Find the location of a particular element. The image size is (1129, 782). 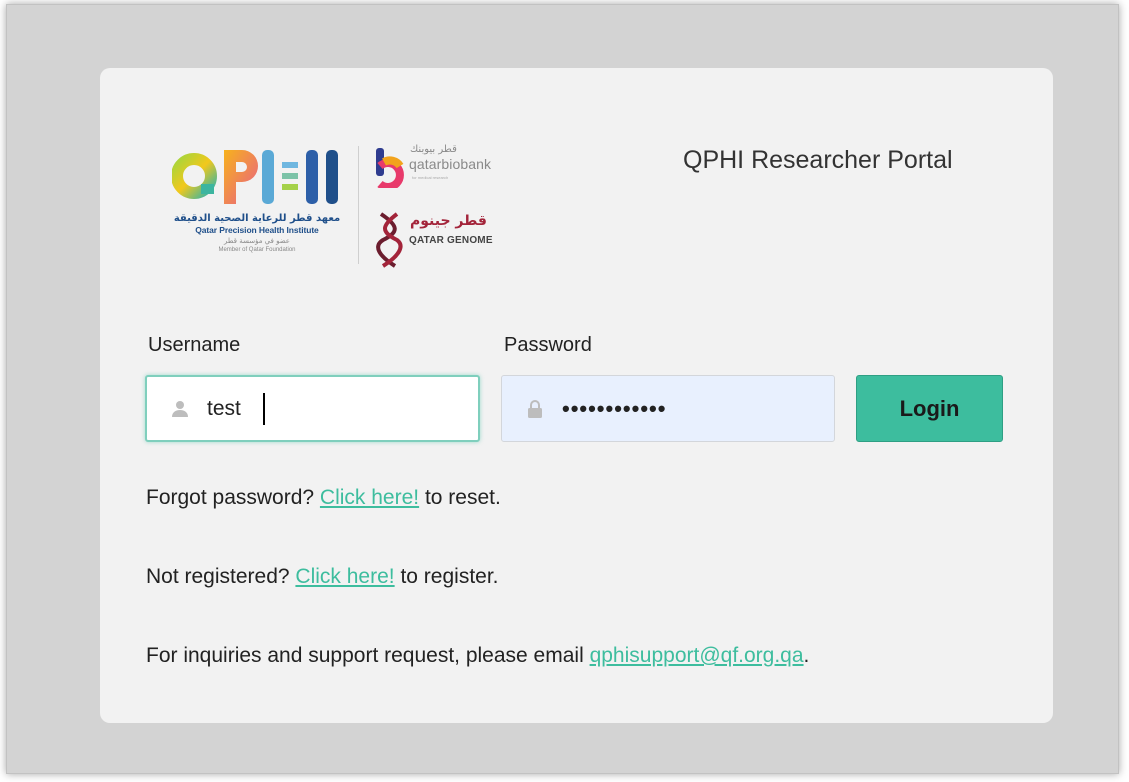

qatar-biobank-logo-icon is located at coordinates (390, 168).